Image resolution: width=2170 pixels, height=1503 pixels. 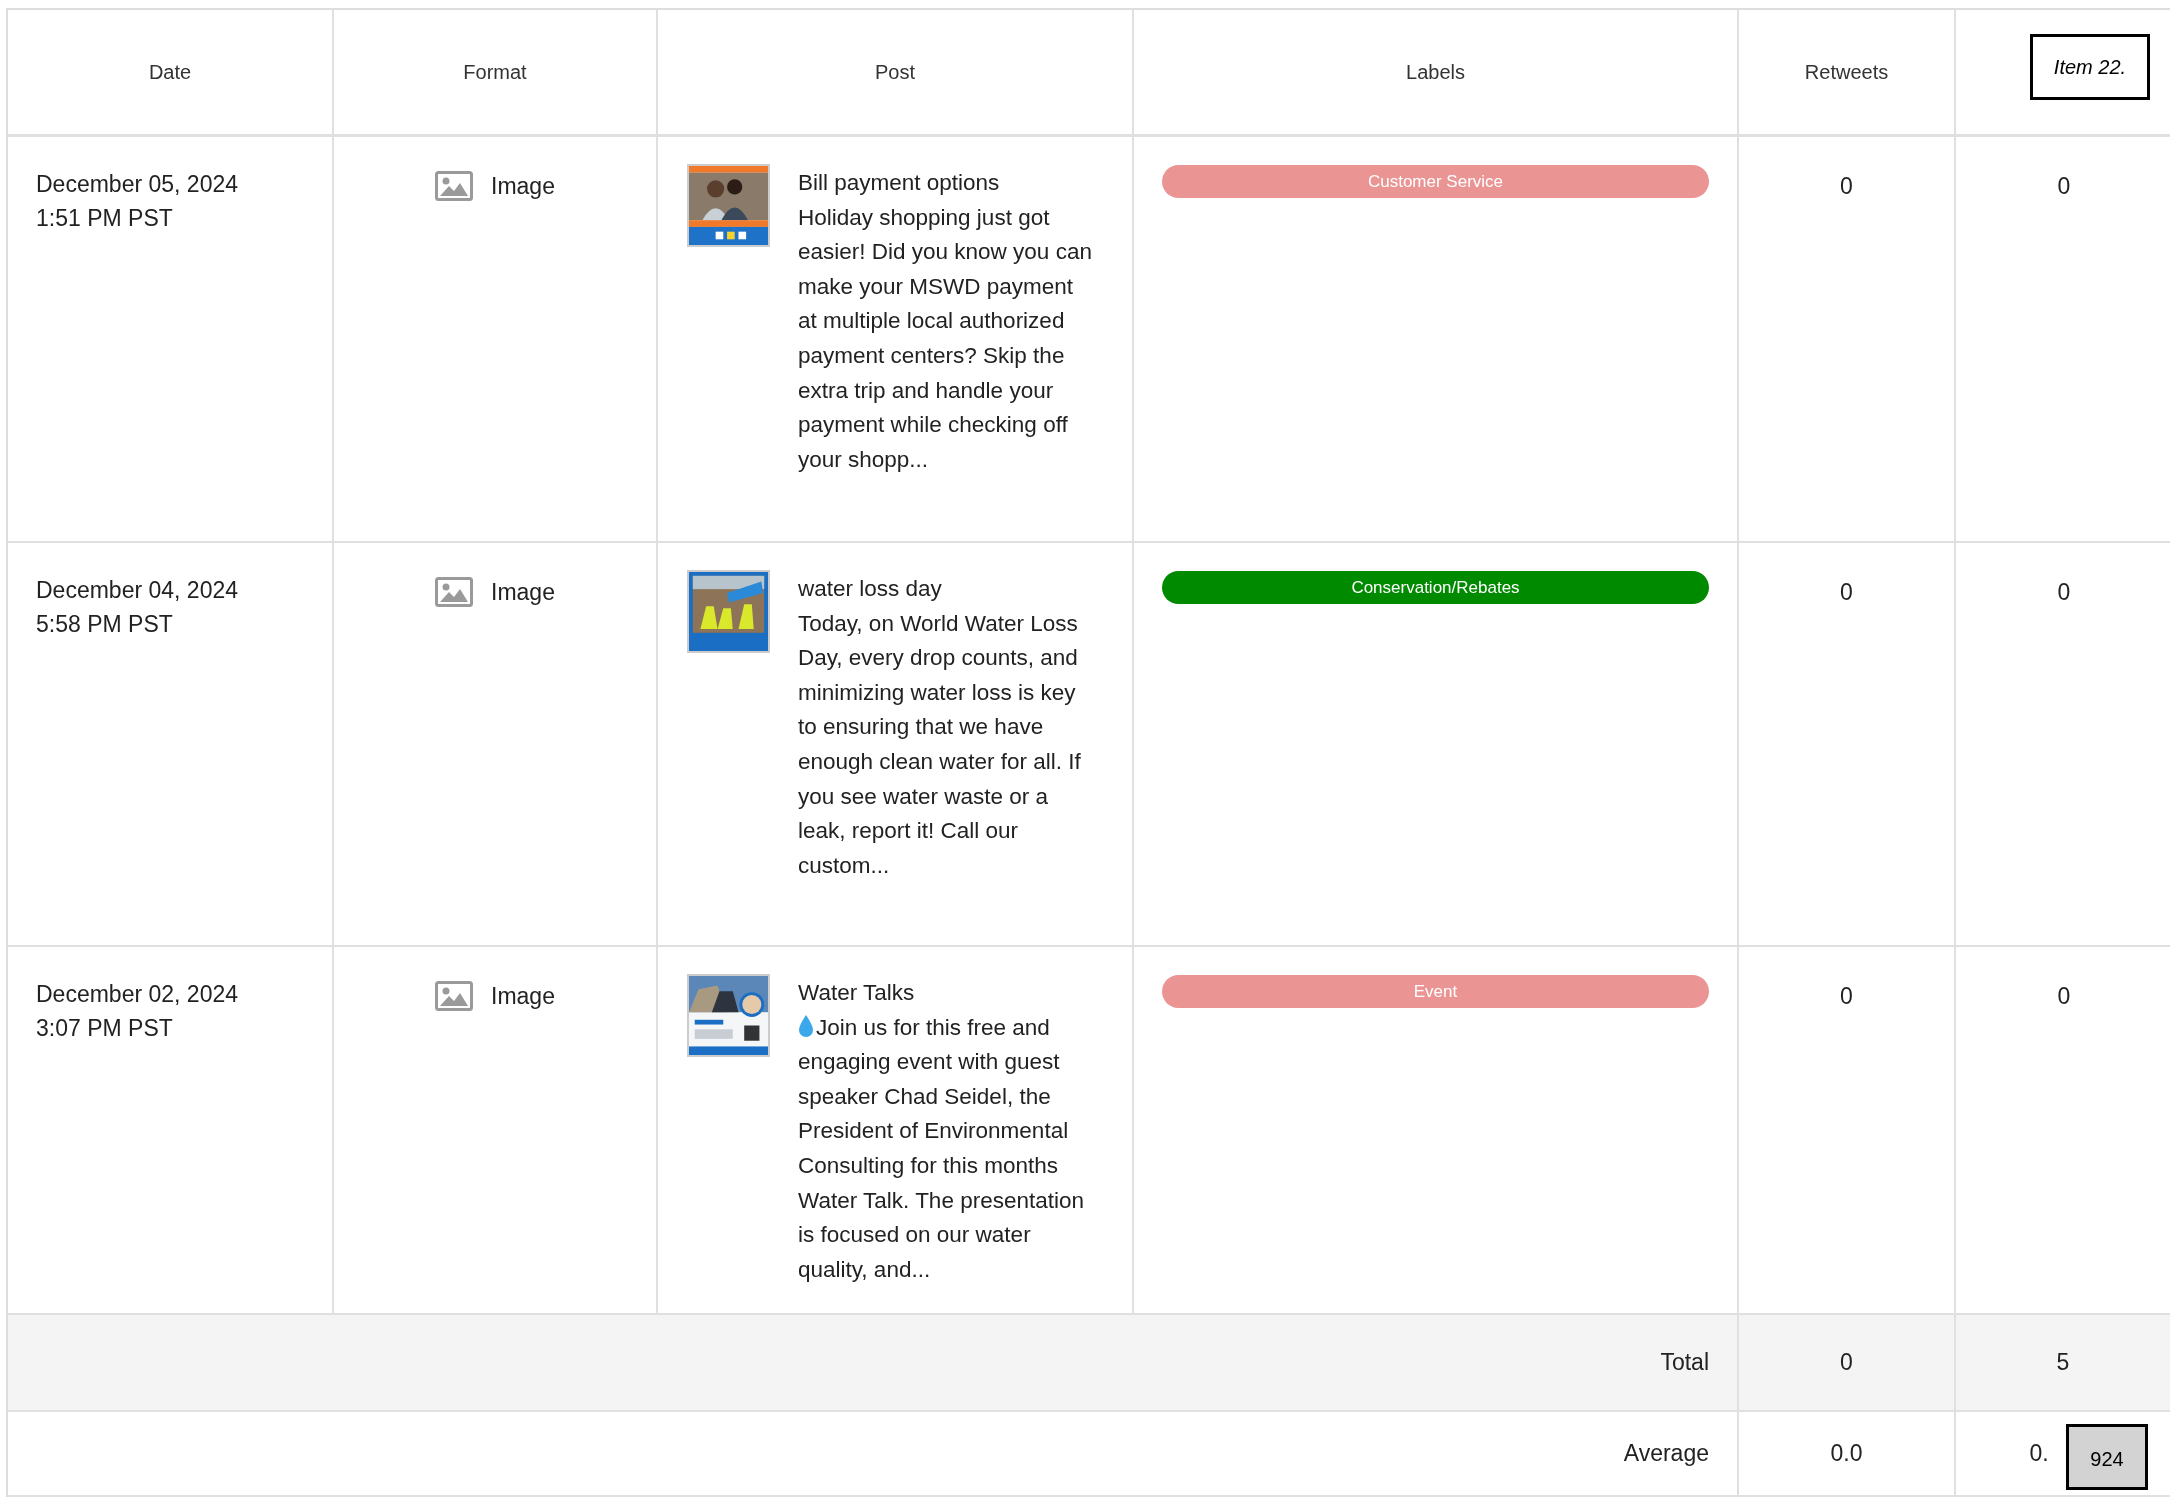 What do you see at coordinates (1436, 73) in the screenshot?
I see `column-header: Labels` at bounding box center [1436, 73].